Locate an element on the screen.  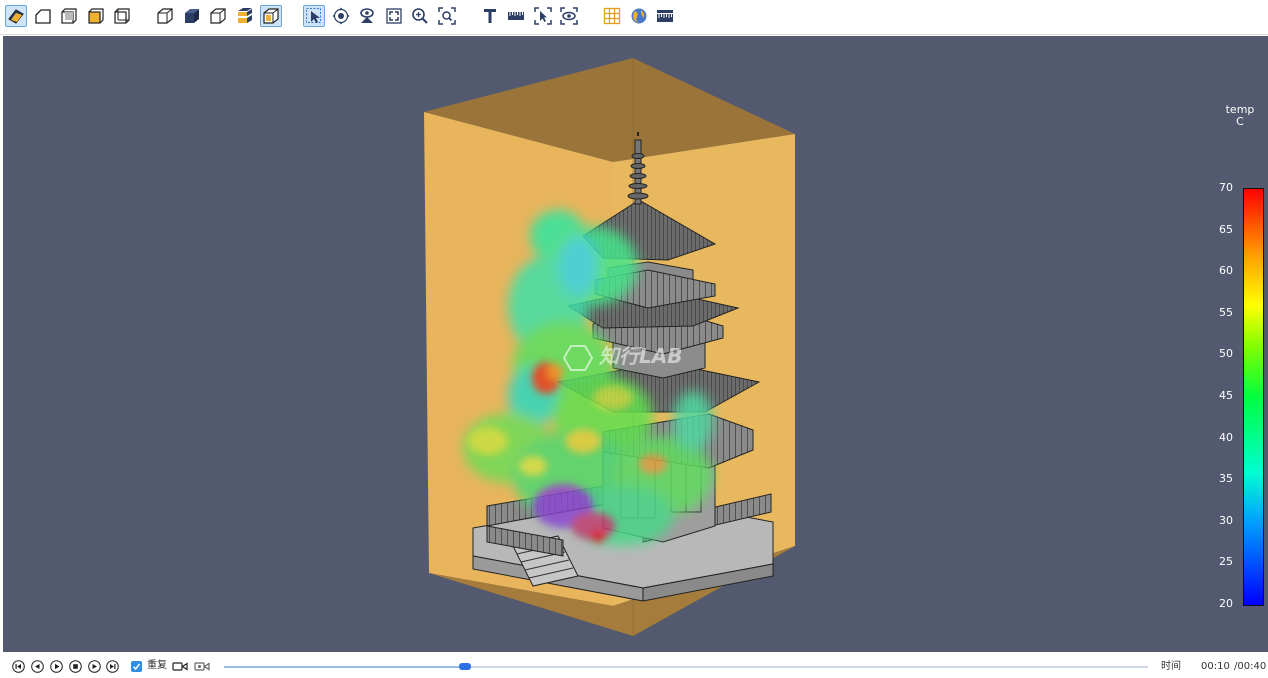
open-file-button is located at coordinates (16, 16).